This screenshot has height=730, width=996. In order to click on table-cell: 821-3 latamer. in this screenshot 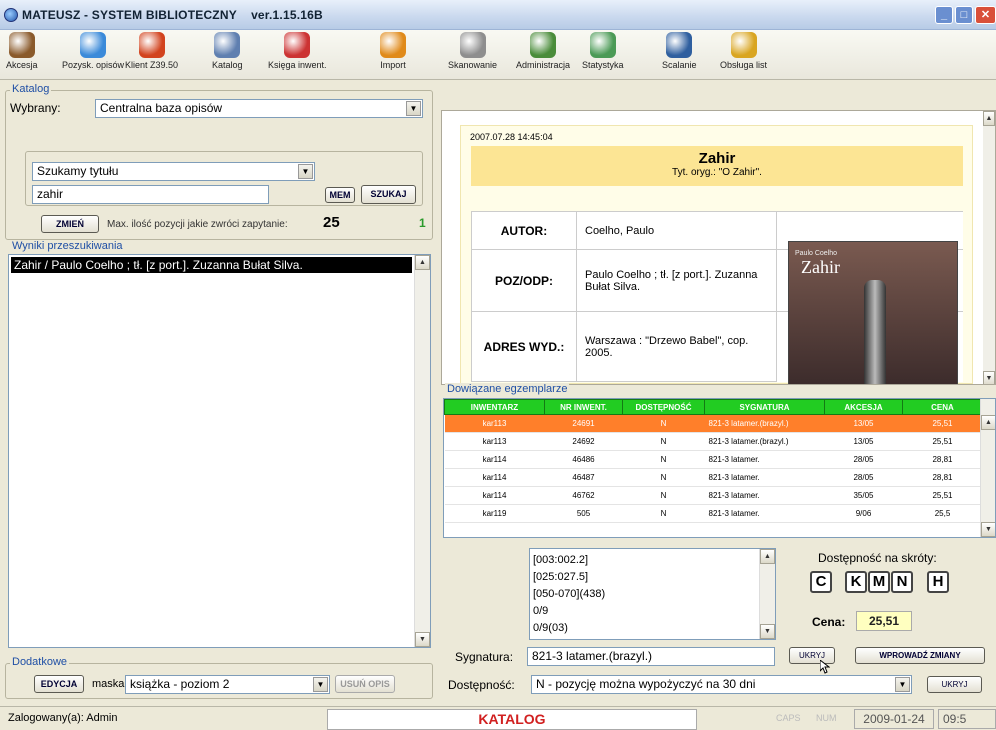, I will do `click(764, 459)`.